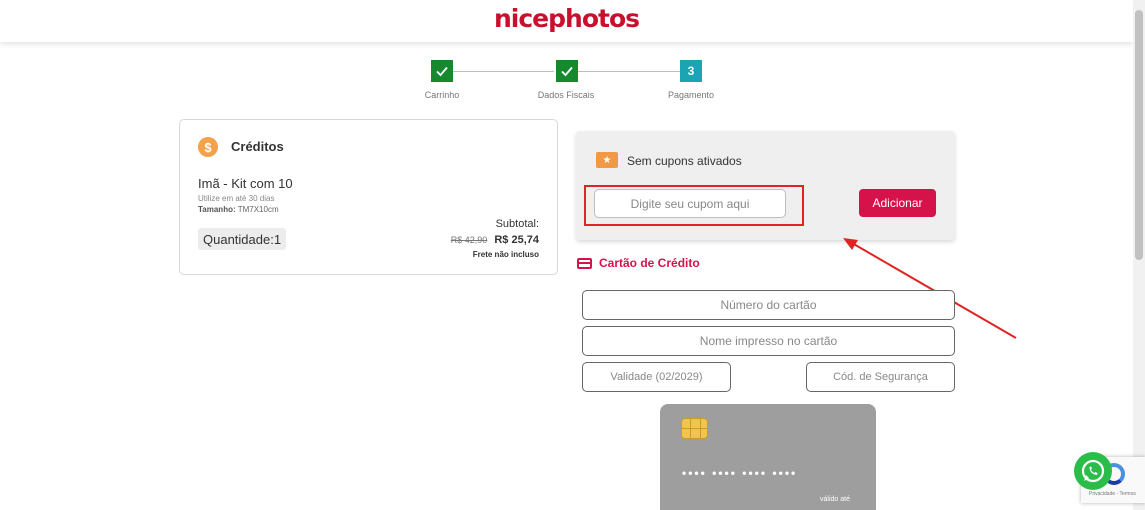 Image resolution: width=1145 pixels, height=510 pixels. What do you see at coordinates (684, 161) in the screenshot?
I see `coupon-status: Sem cupons ativados` at bounding box center [684, 161].